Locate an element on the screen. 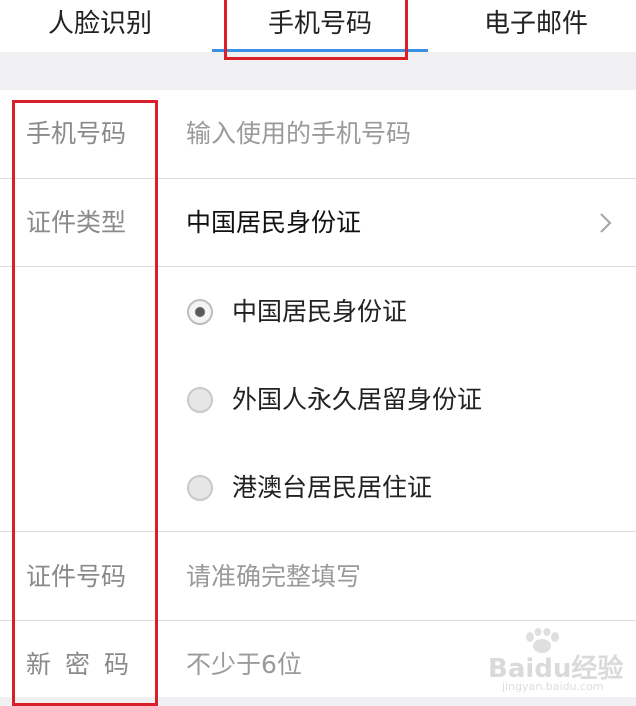 The width and height of the screenshot is (636, 706). tab-bar: 人脸识别 手机号码 电子邮件 is located at coordinates (318, 26).